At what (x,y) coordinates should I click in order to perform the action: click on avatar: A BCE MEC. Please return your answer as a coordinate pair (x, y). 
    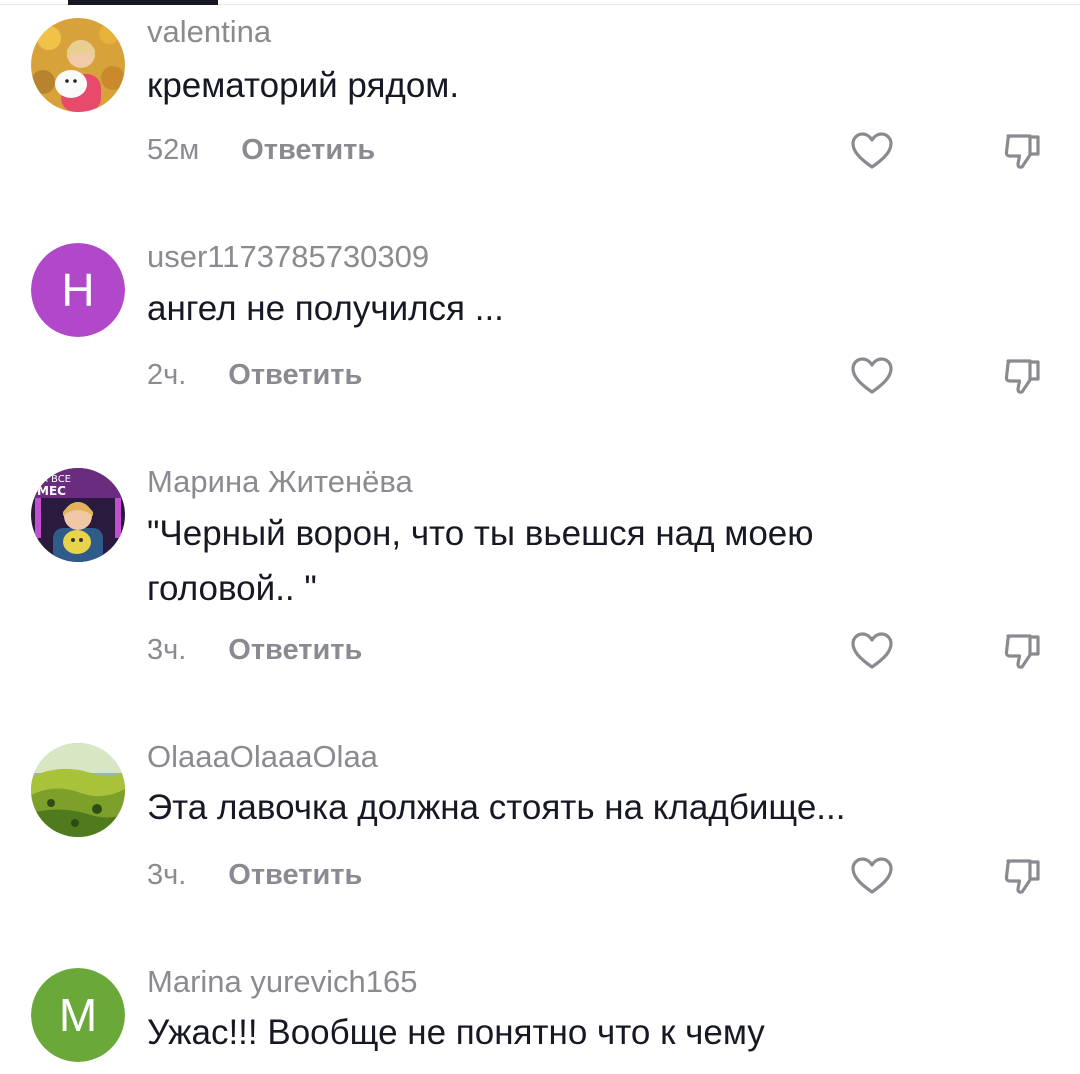
    Looking at the image, I should click on (78, 515).